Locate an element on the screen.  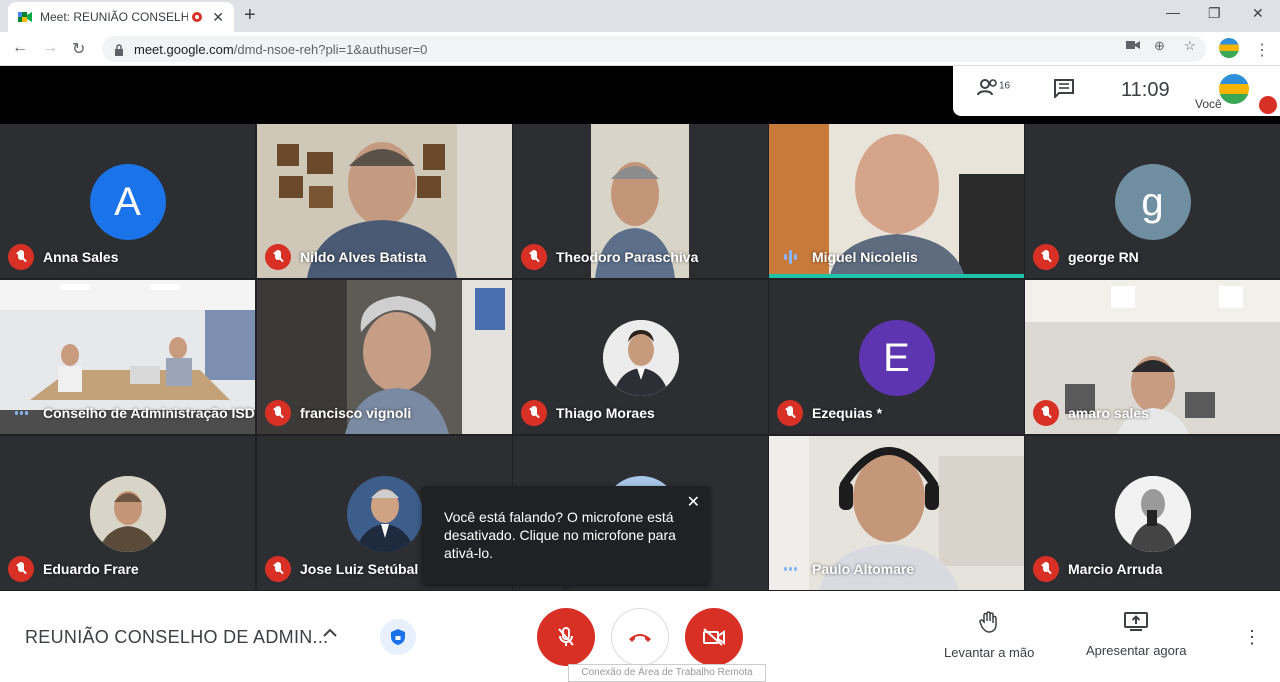
back-arrow-icon: ← is located at coordinates (20, 48).